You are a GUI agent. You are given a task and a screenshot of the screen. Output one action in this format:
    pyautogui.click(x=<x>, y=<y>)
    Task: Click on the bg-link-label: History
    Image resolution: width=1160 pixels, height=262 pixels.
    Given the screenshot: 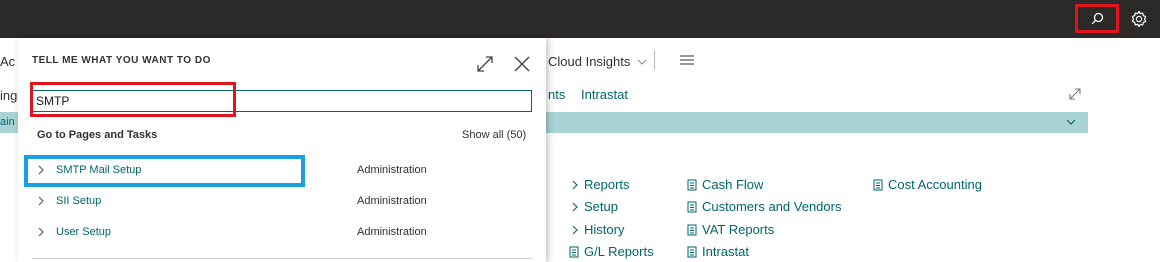 What is the action you would take?
    pyautogui.click(x=604, y=229)
    